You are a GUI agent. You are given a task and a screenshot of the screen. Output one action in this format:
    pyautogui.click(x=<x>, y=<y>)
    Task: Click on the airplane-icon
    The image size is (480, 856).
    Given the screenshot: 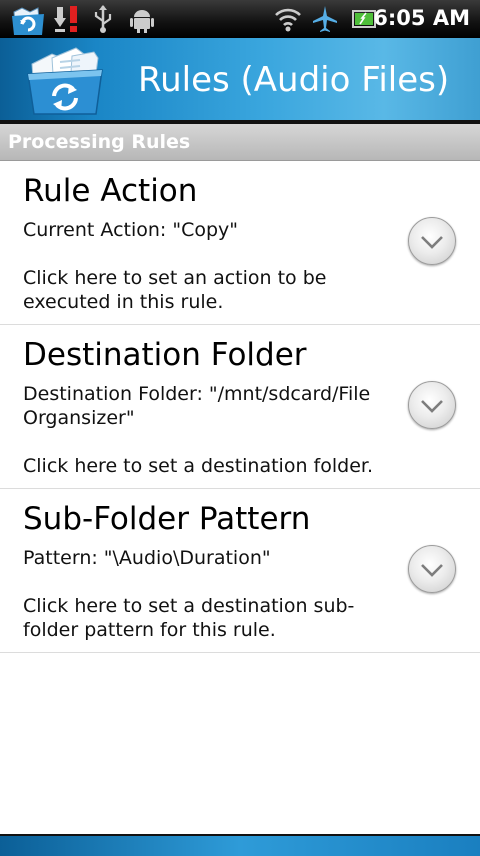 What is the action you would take?
    pyautogui.click(x=325, y=21)
    